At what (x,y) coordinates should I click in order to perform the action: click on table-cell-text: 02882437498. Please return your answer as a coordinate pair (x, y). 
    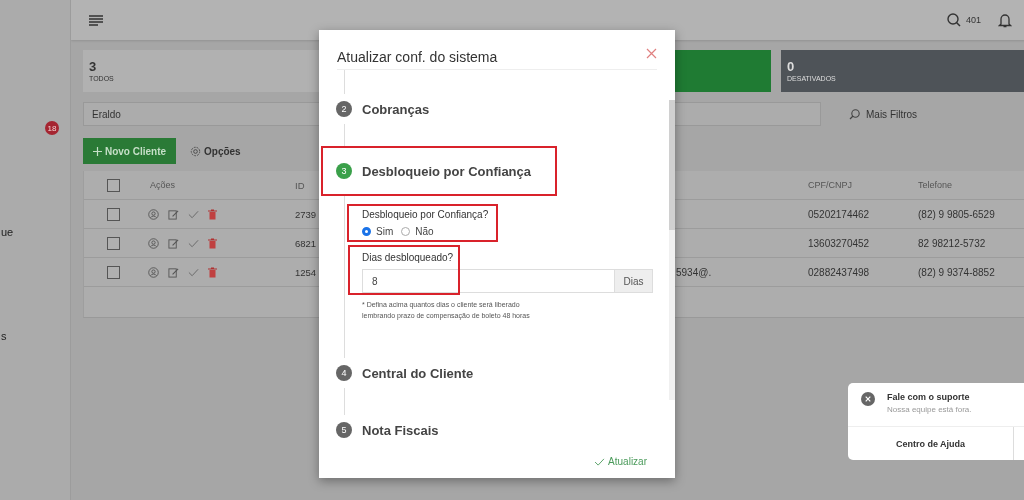
    Looking at the image, I should click on (839, 272).